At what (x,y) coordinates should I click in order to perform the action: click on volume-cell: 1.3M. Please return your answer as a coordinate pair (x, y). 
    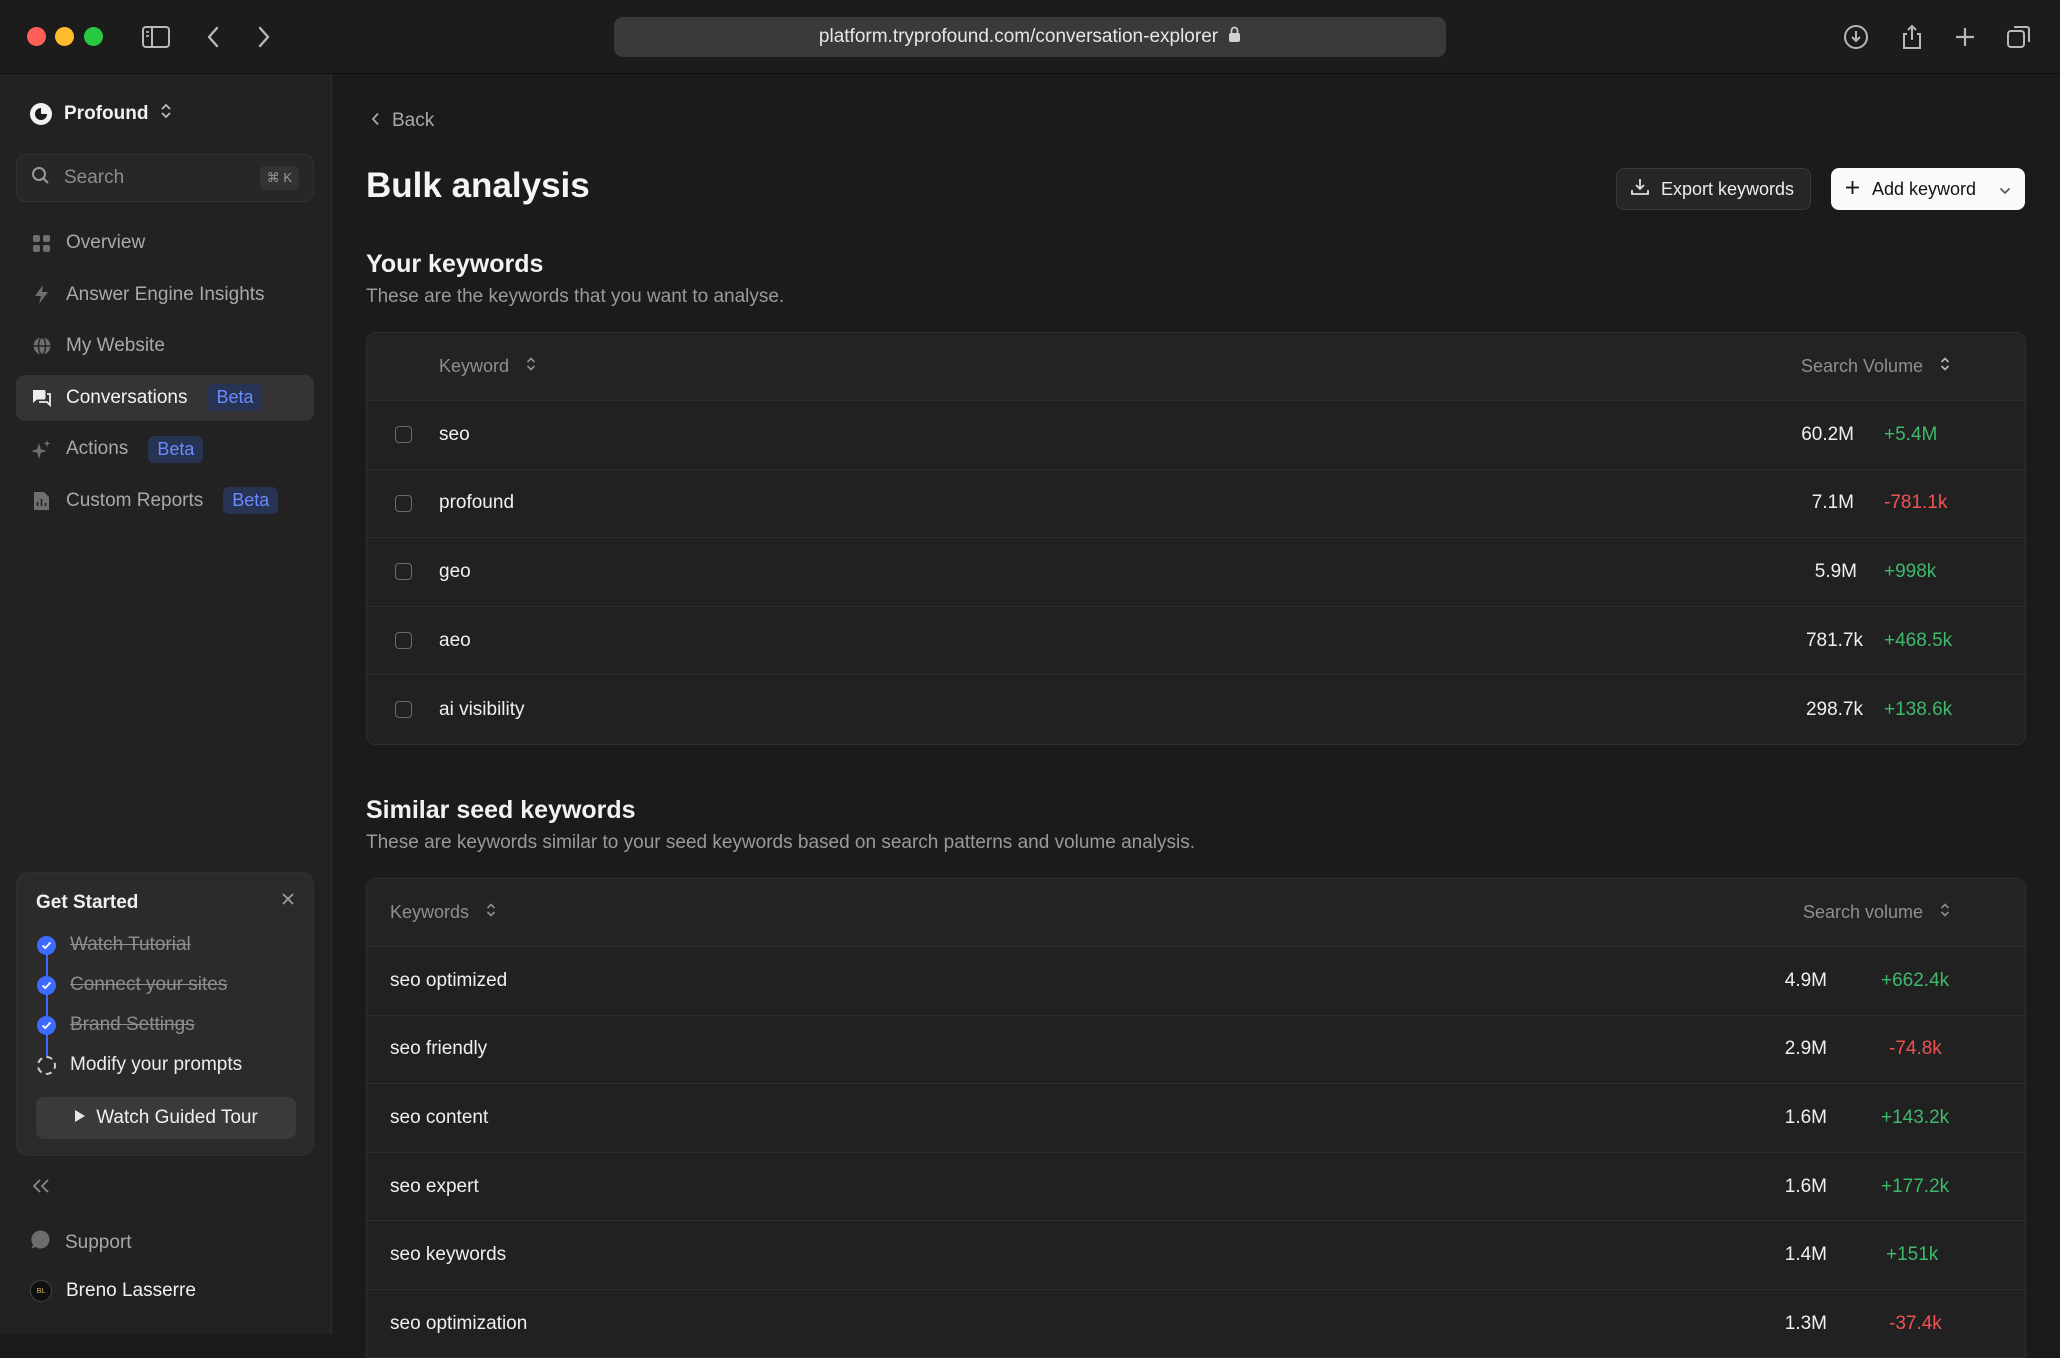
    Looking at the image, I should click on (1805, 1324).